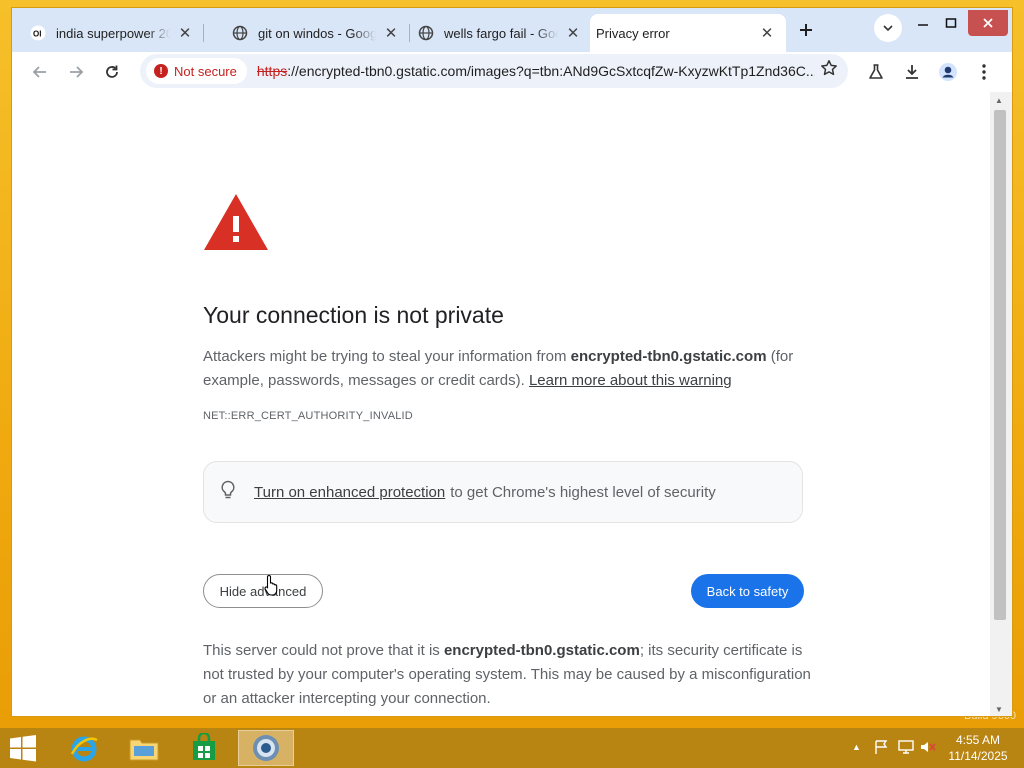 This screenshot has width=1024, height=768. Describe the element at coordinates (928, 748) in the screenshot. I see `volume-muted-icon` at that location.